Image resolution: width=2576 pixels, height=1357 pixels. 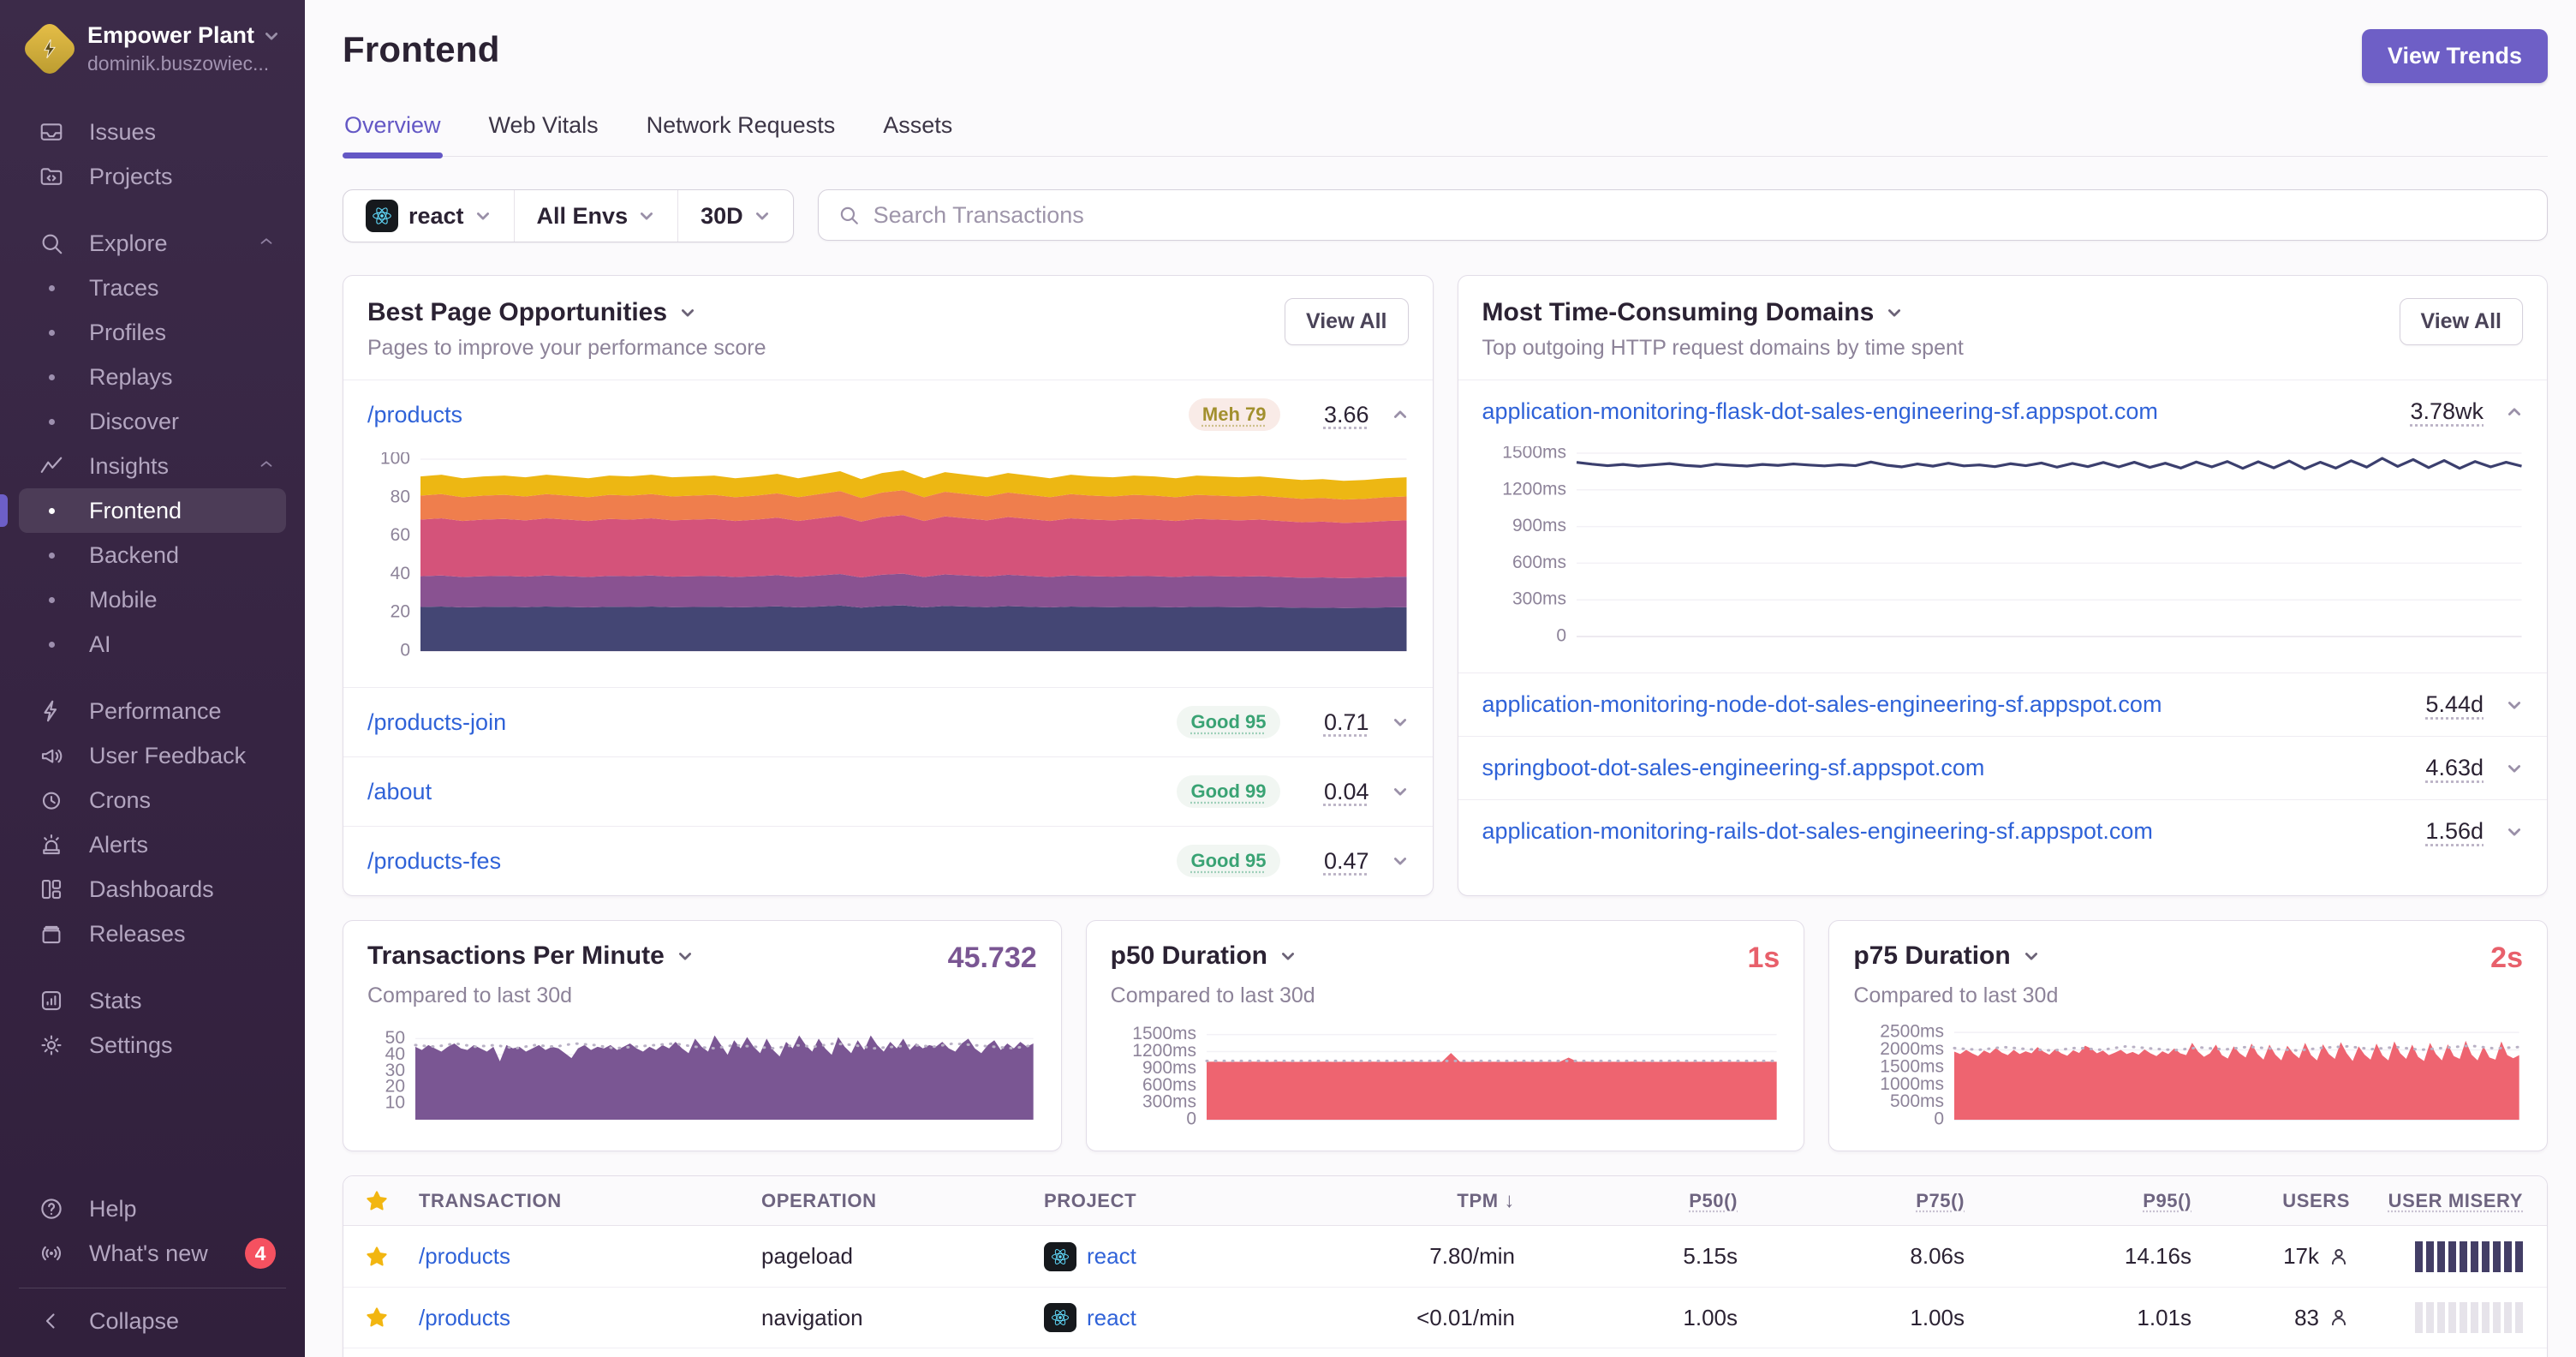 I want to click on sidebar-item-help: Help, so click(x=152, y=1209).